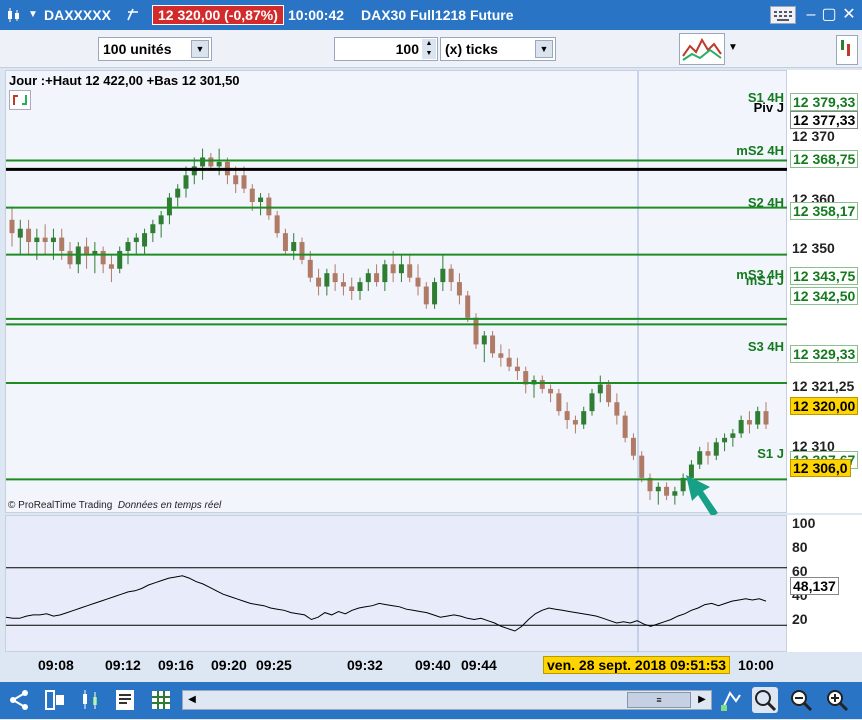 The width and height of the screenshot is (862, 720). Describe the element at coordinates (433, 665) in the screenshot. I see `time-tick: 09:40` at that location.